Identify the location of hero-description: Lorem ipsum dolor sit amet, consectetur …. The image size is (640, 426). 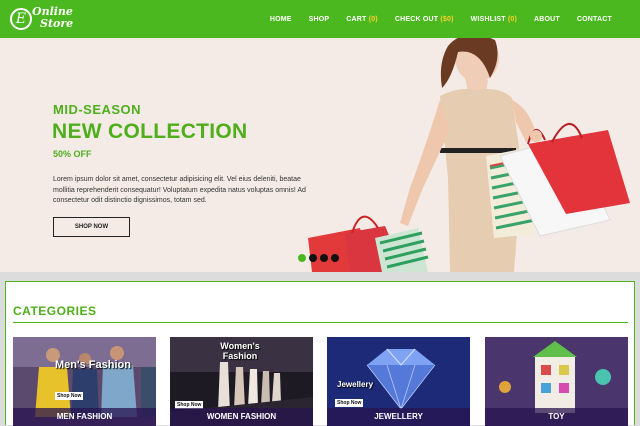
(179, 190).